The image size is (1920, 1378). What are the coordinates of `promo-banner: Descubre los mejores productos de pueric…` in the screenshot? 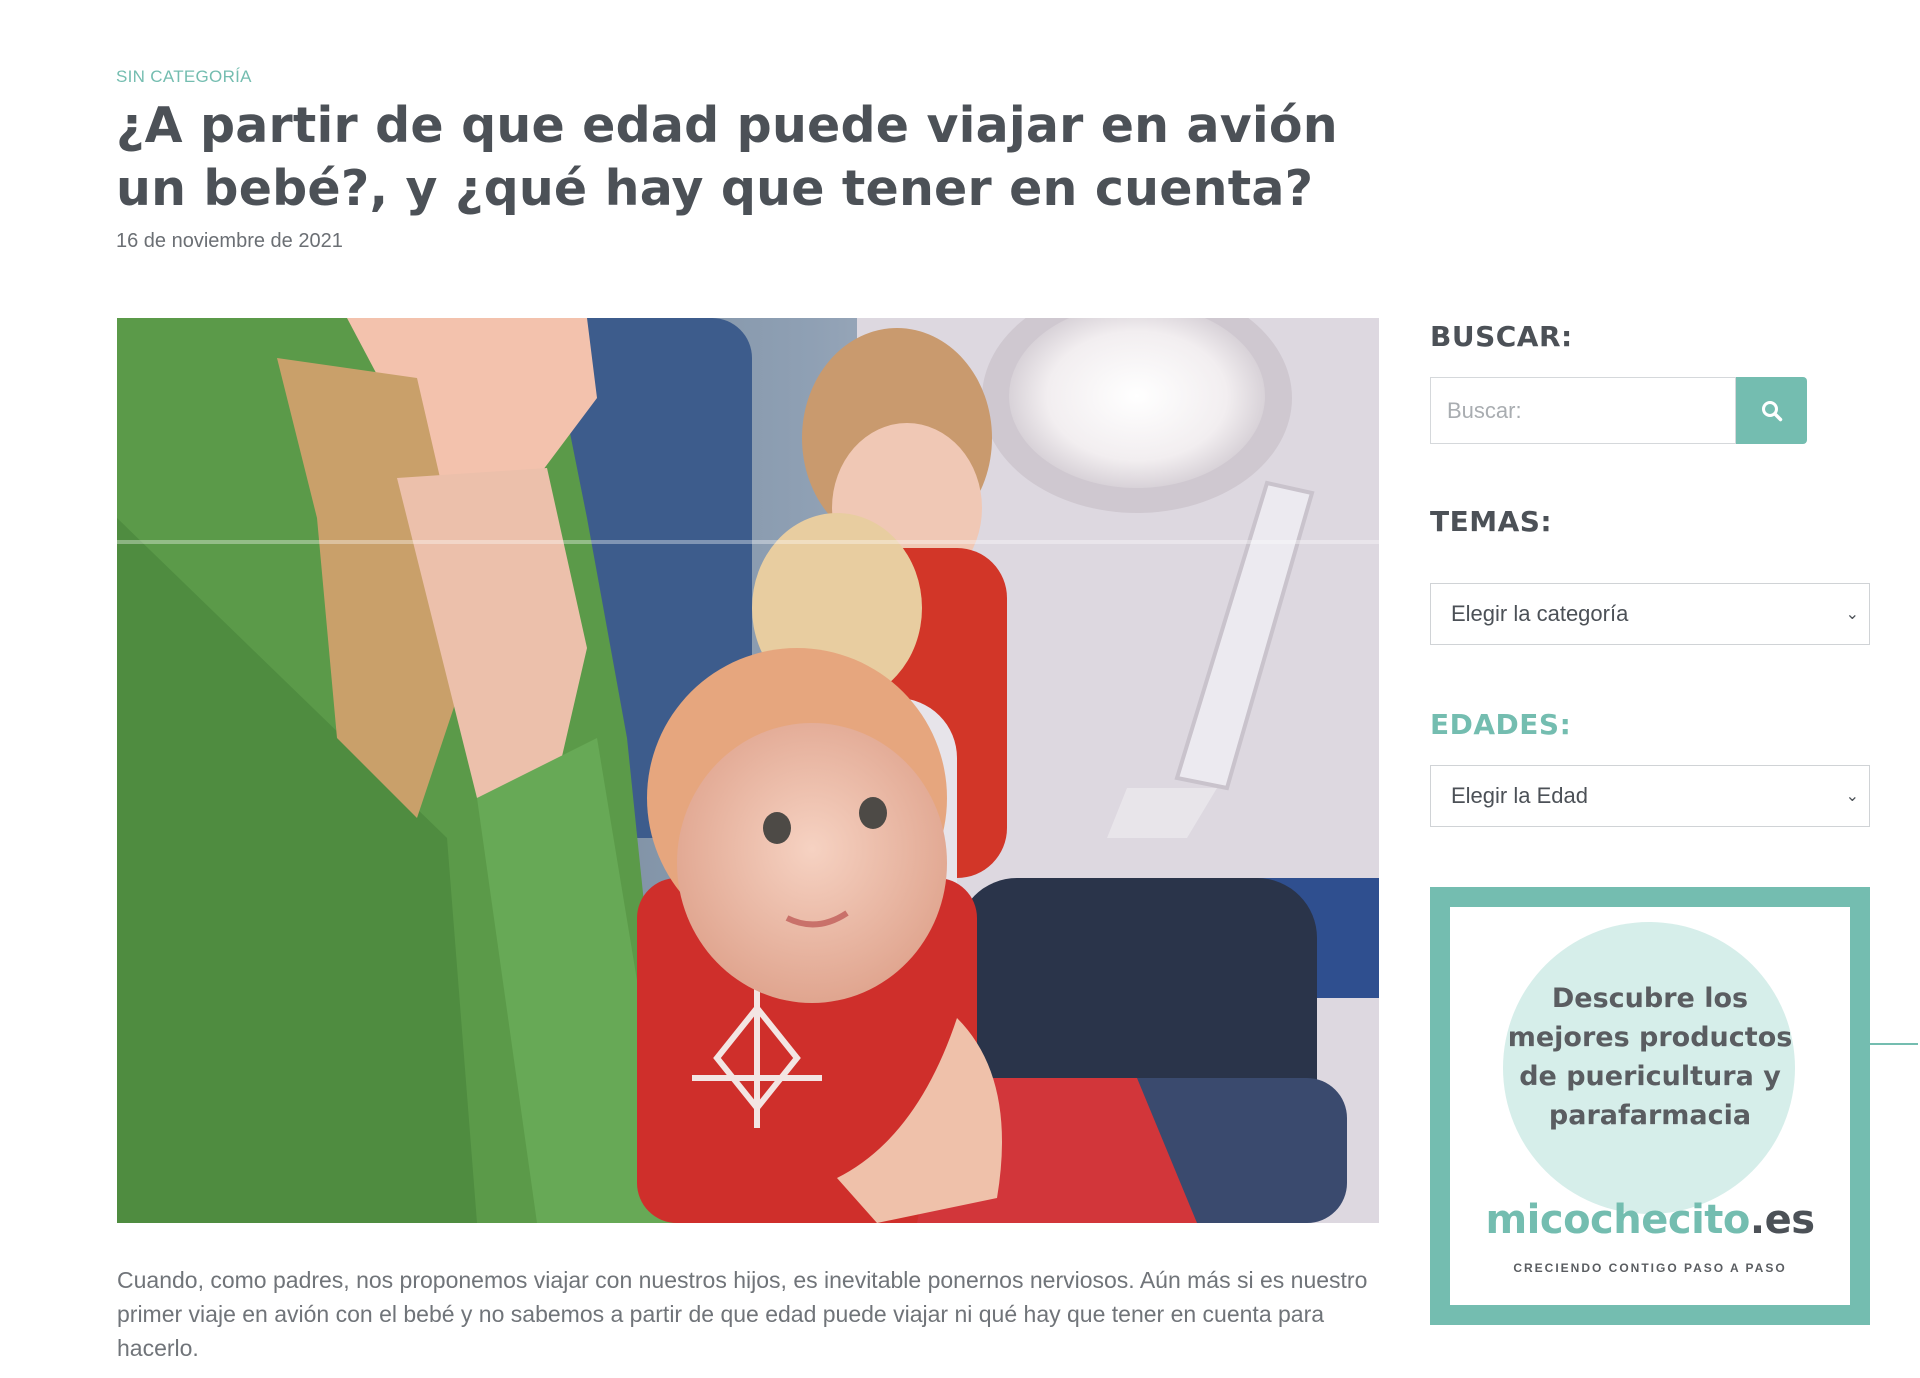 It's located at (1650, 1106).